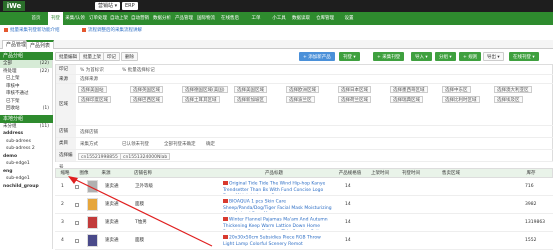 The image size is (553, 250). I want to click on filter-chip: 确定, so click(210, 144).